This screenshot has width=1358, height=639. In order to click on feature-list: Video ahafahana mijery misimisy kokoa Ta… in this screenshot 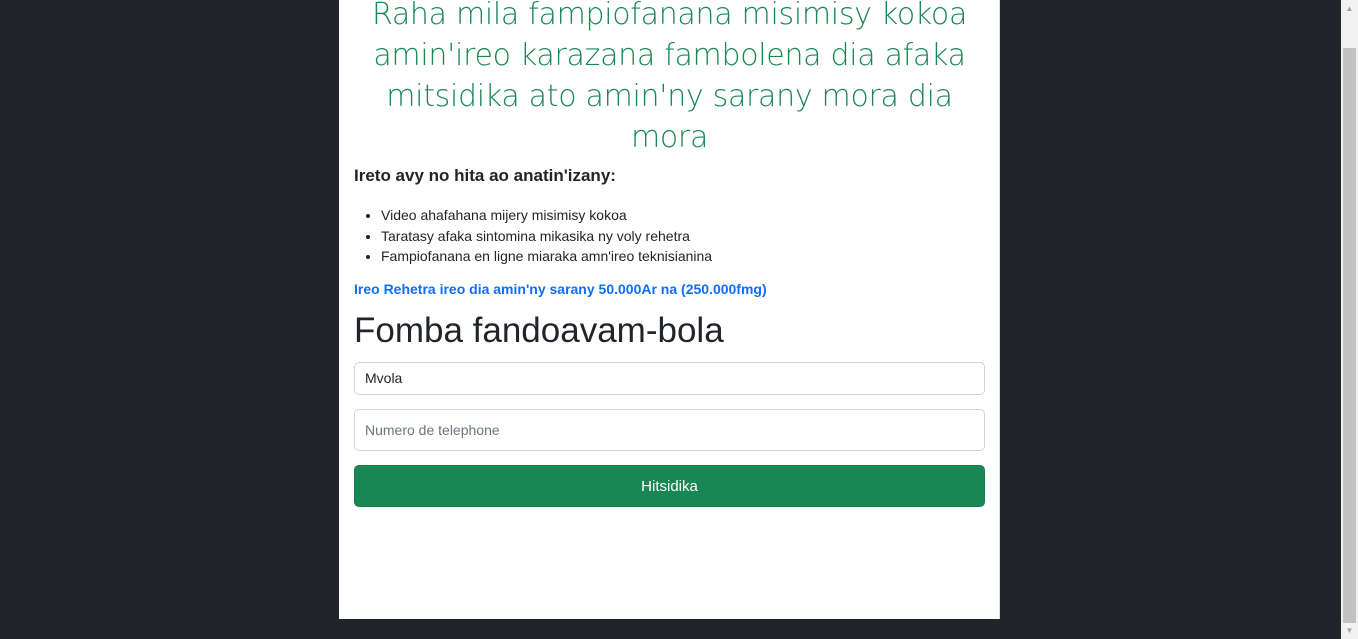, I will do `click(533, 236)`.